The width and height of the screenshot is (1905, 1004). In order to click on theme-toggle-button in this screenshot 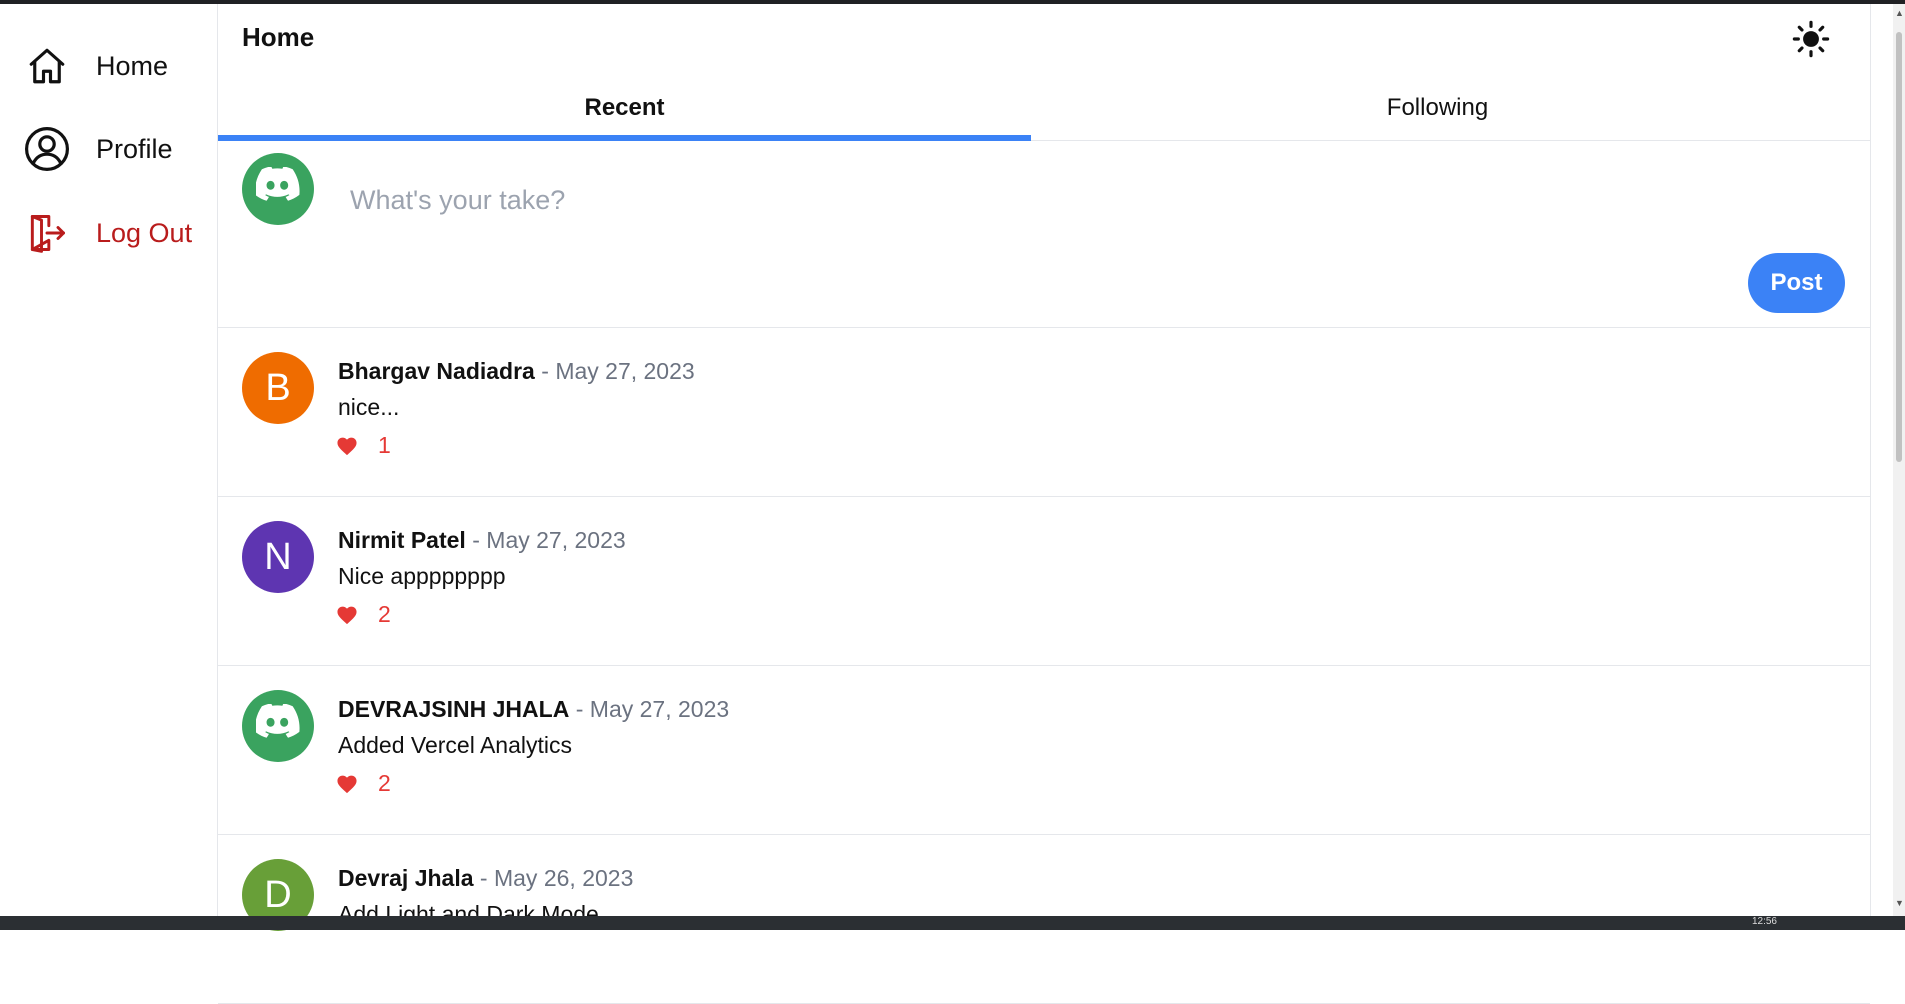, I will do `click(1811, 41)`.